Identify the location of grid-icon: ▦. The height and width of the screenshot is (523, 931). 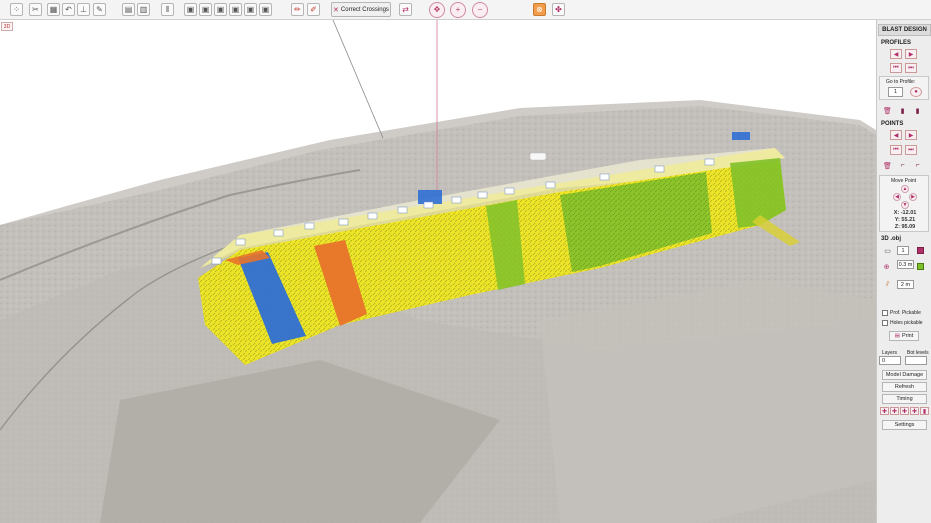
(53, 9).